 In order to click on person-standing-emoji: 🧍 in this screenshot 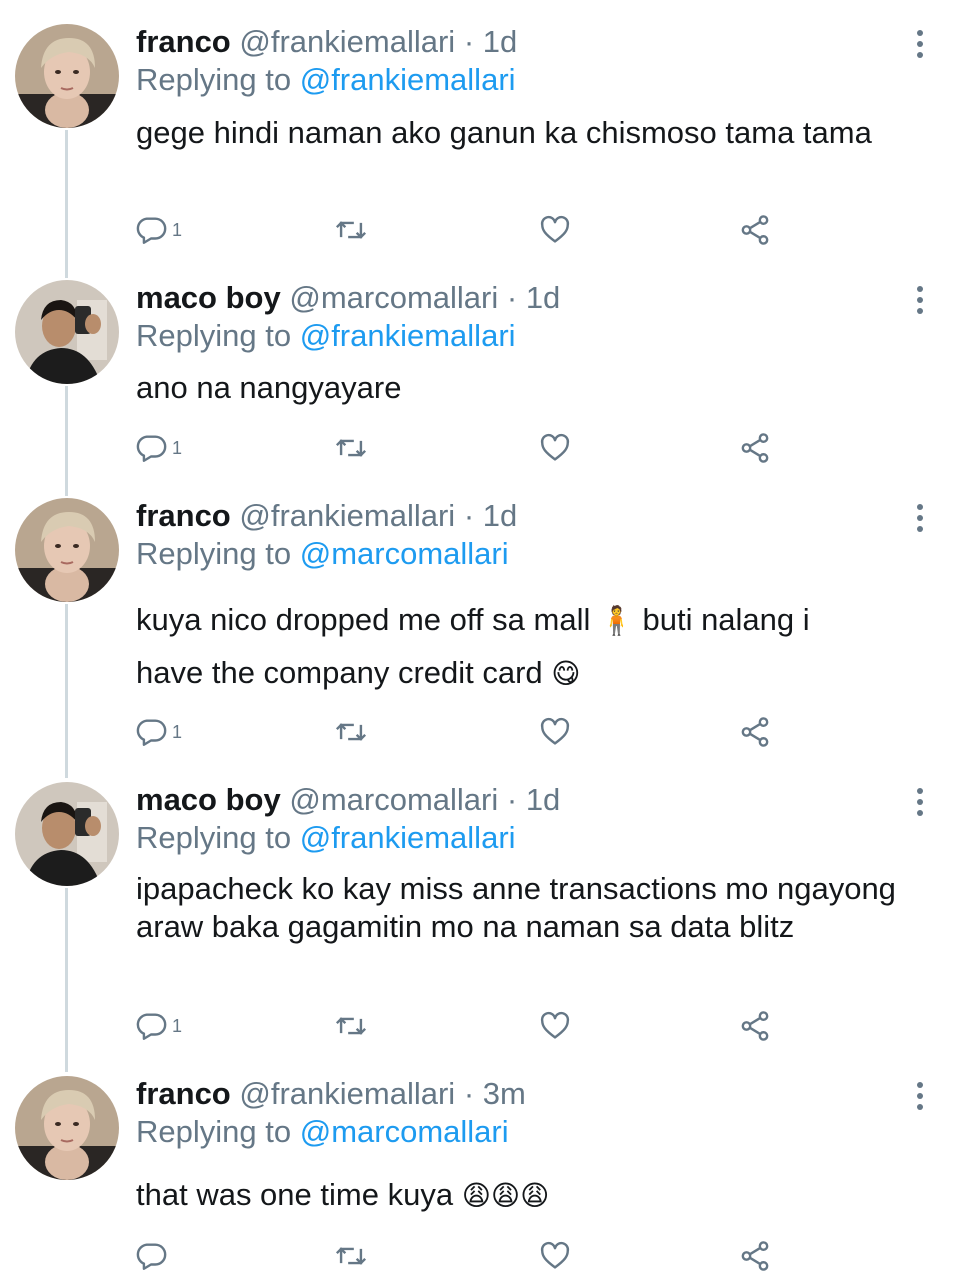, I will do `click(616, 620)`.